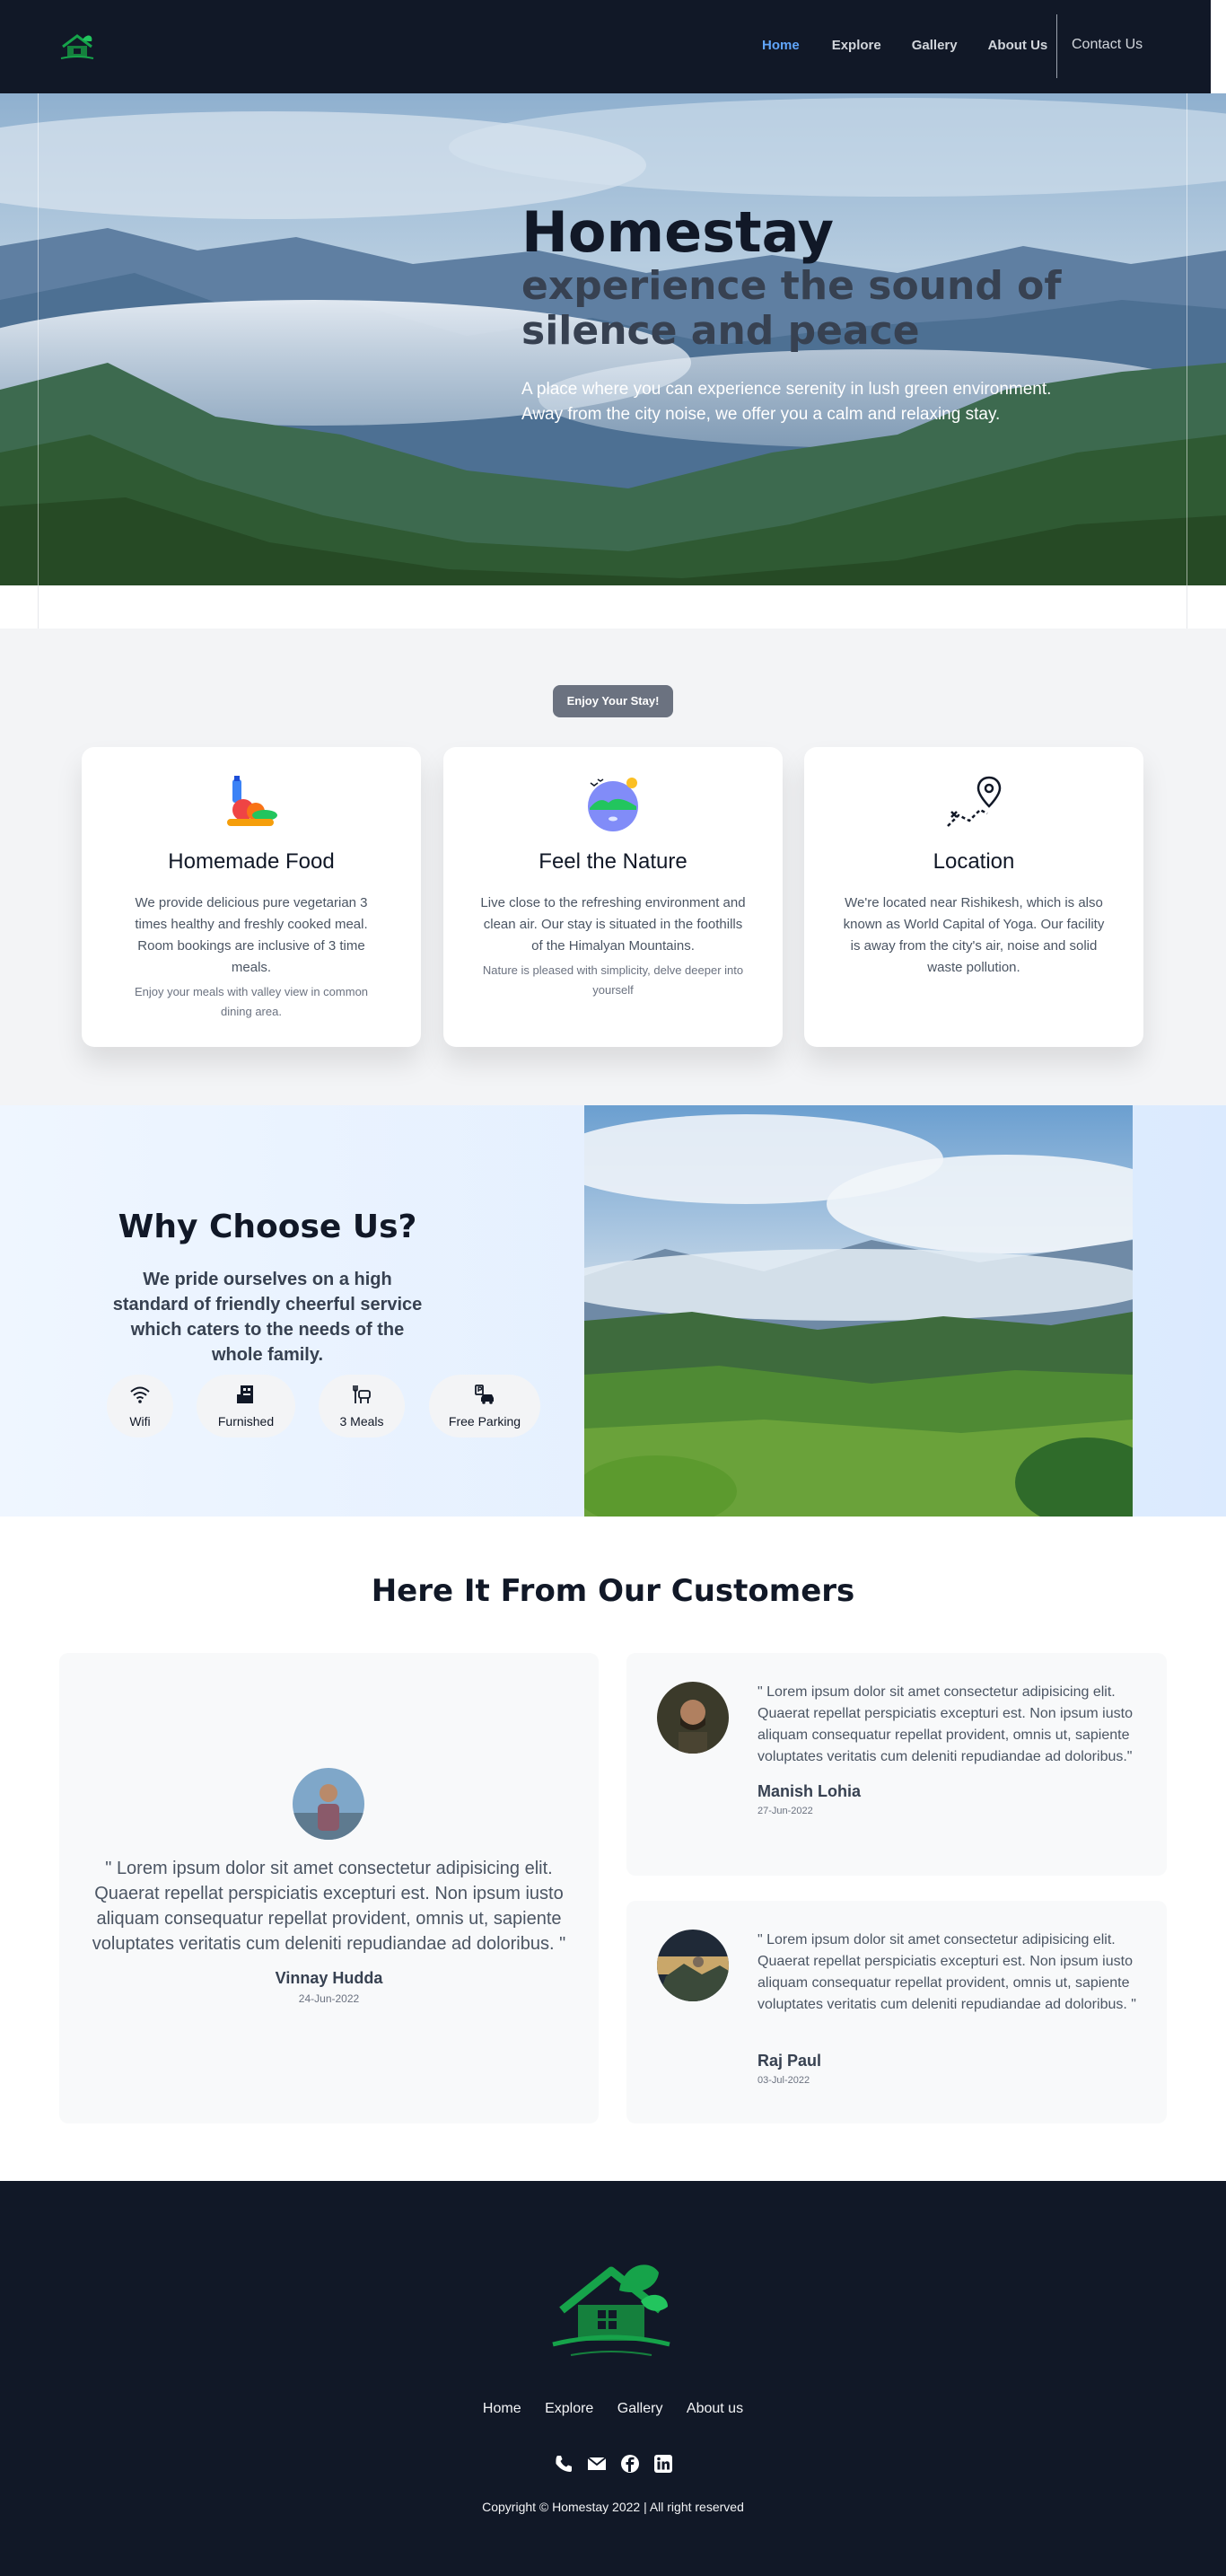 The image size is (1226, 2576). What do you see at coordinates (640, 2409) in the screenshot?
I see `footer-link-gallery: Gallery` at bounding box center [640, 2409].